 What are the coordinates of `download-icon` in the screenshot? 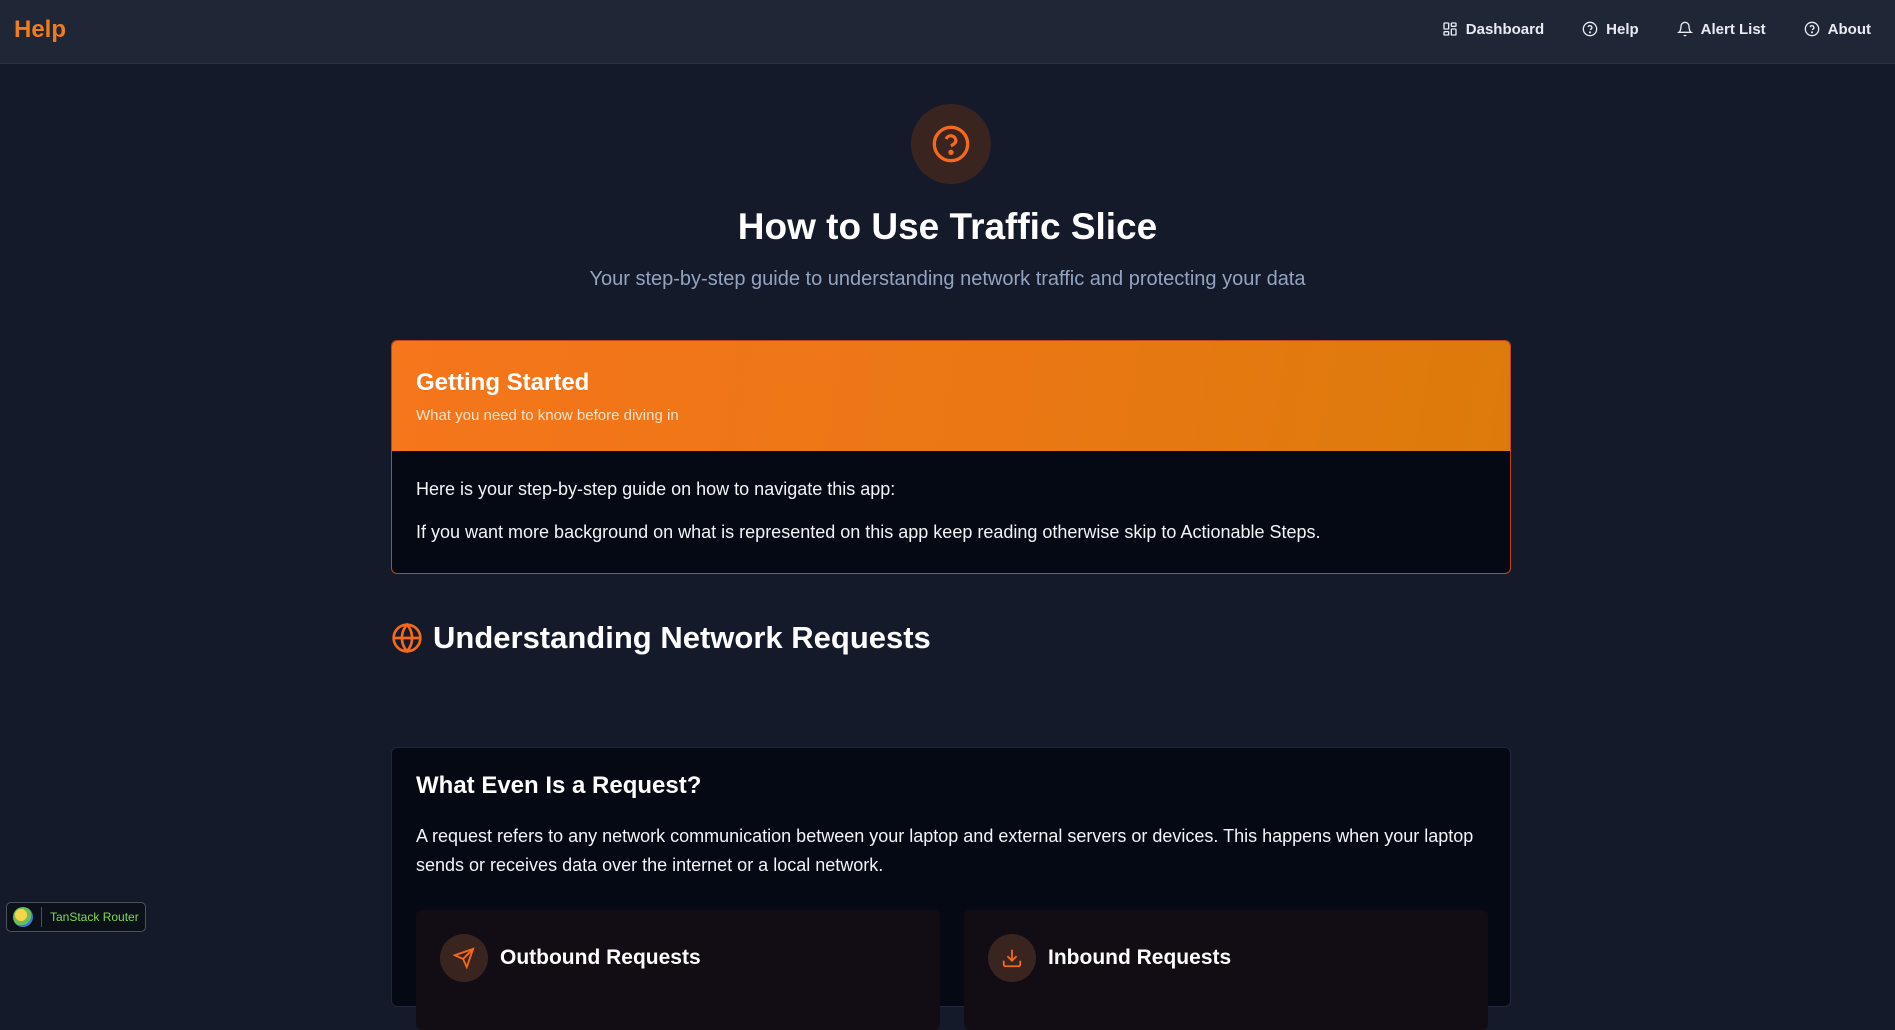 It's located at (1012, 958).